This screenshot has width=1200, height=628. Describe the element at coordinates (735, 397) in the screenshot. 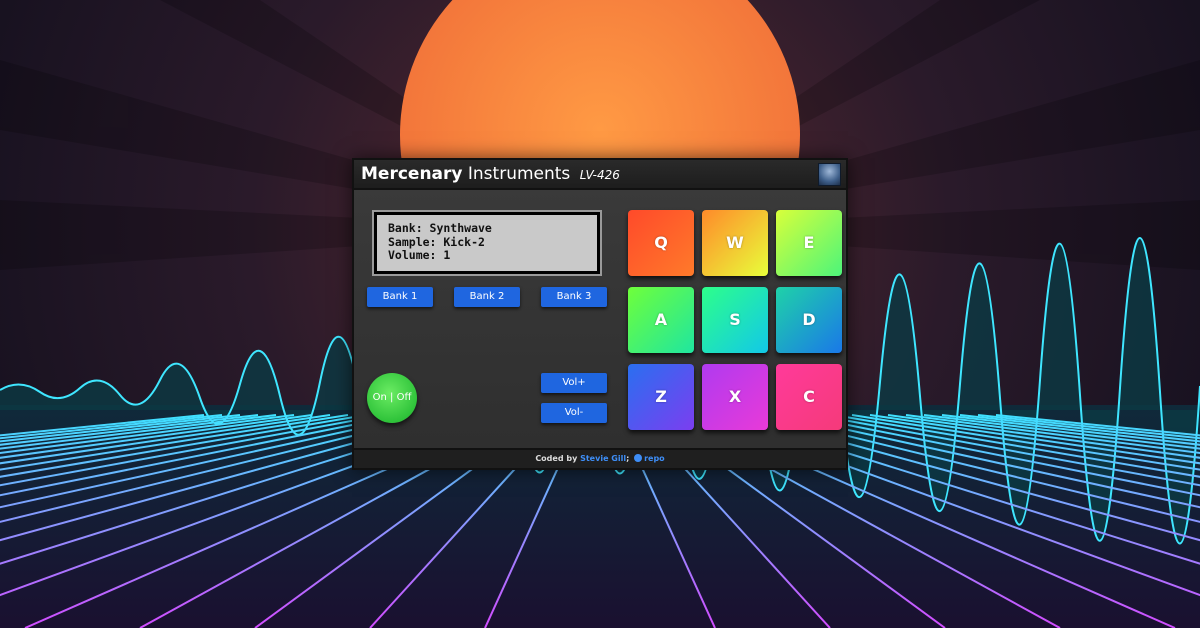

I see `drum-pad-x: X` at that location.